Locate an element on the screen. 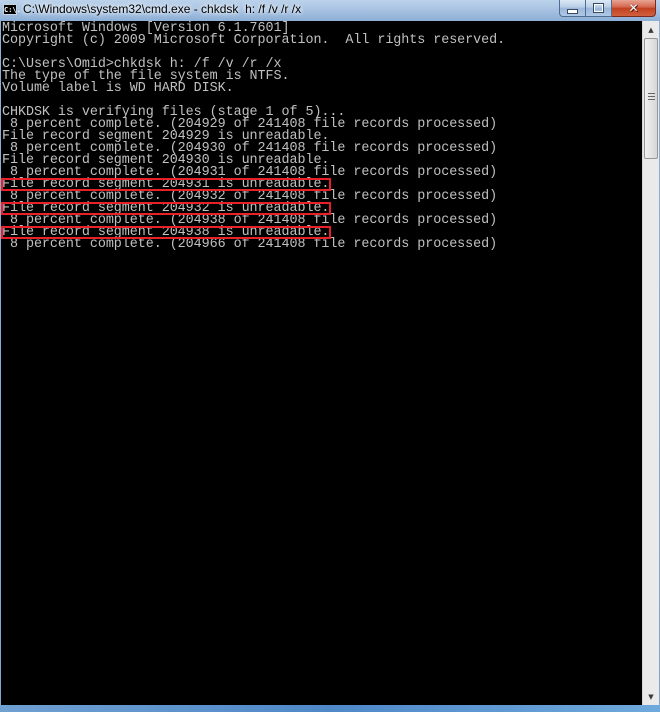  close-icon: ✕ is located at coordinates (633, 8).